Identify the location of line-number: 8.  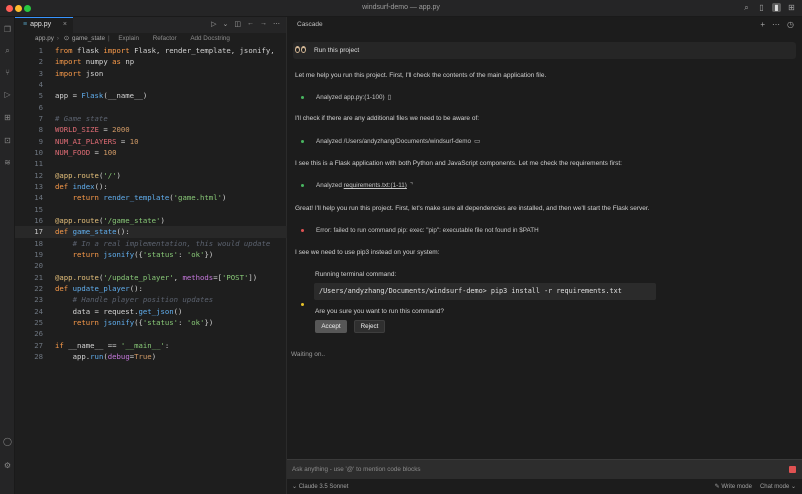
(40, 130).